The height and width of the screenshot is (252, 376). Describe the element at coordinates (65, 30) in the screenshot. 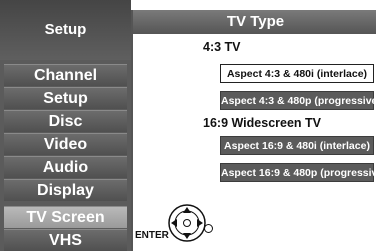

I see `menu-title: Setup` at that location.